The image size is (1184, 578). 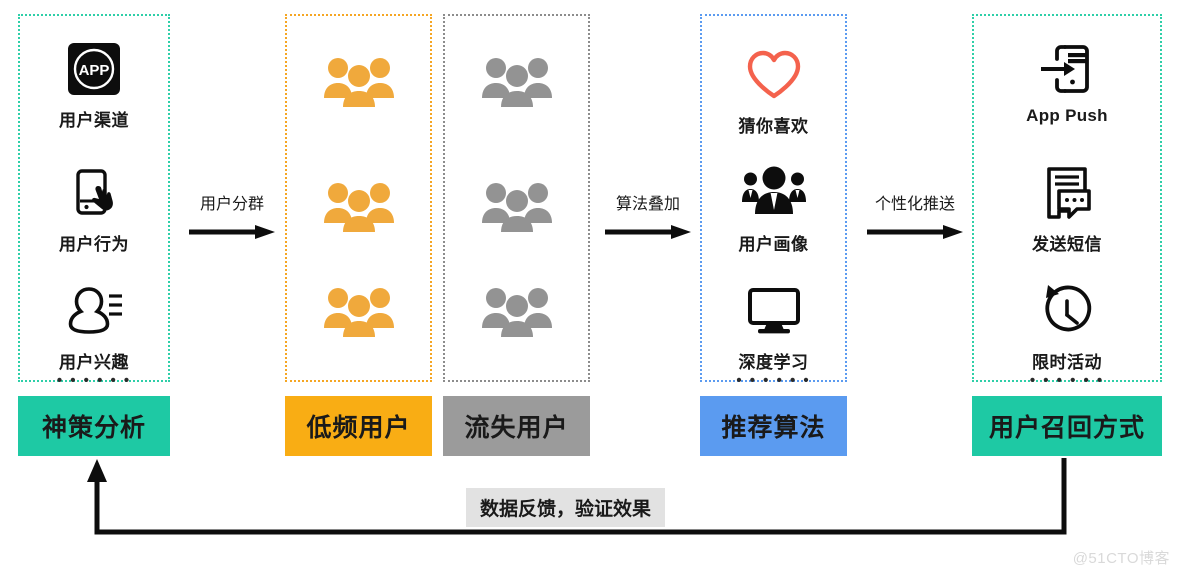 I want to click on monitor-icon, so click(x=774, y=311).